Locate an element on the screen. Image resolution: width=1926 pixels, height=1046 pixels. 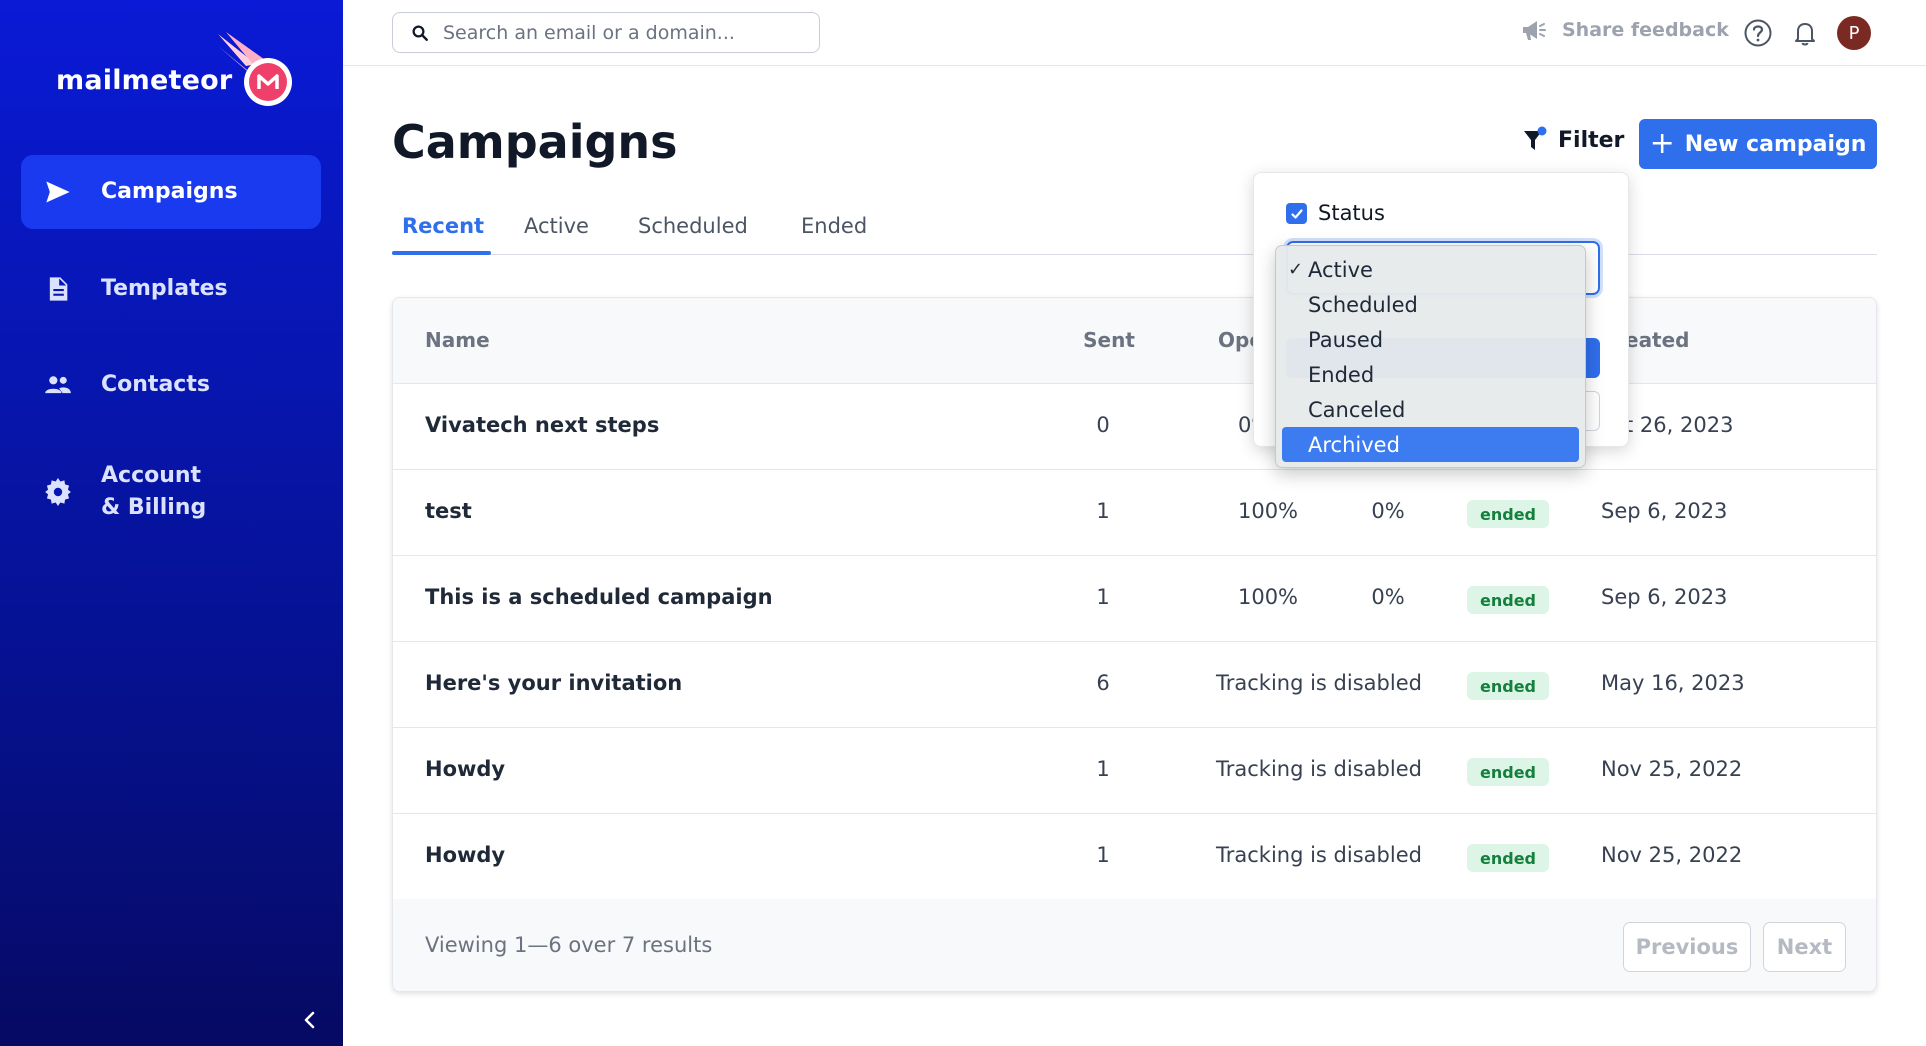
new-campaign-button: + New campaign is located at coordinates (1758, 144).